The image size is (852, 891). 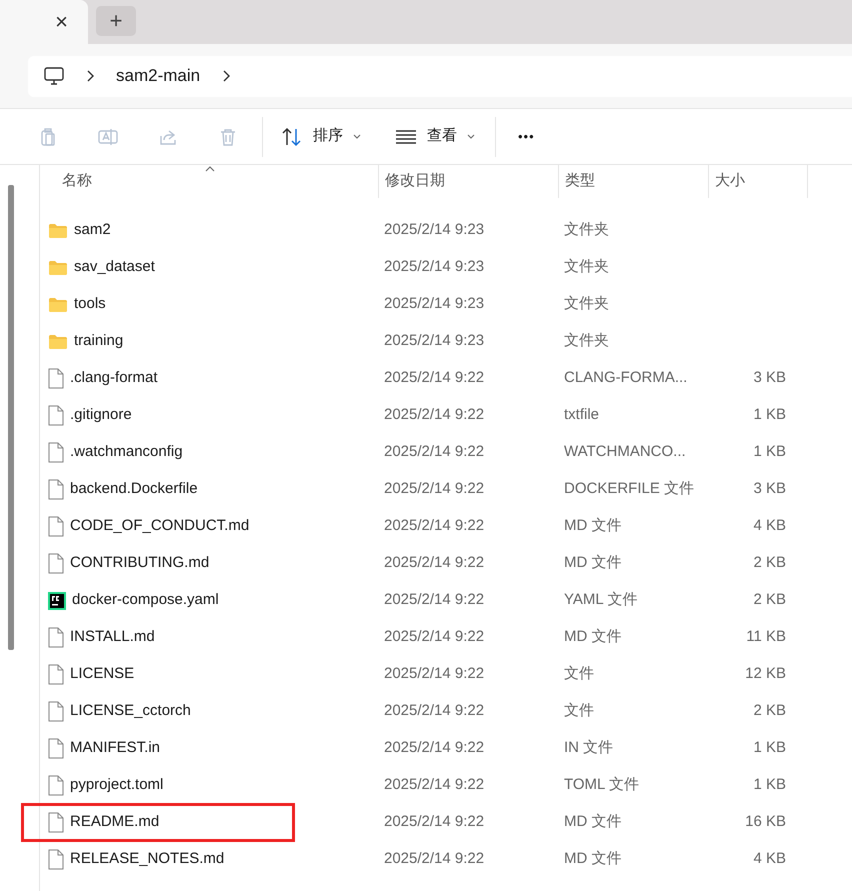 What do you see at coordinates (526, 137) in the screenshot?
I see `more-button: •••` at bounding box center [526, 137].